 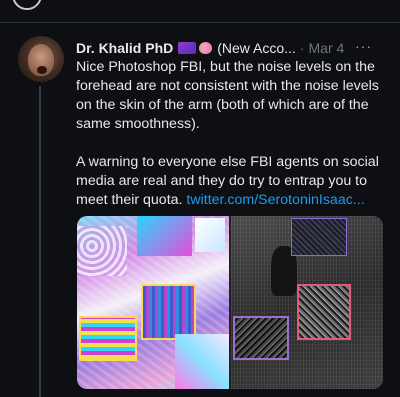 I want to click on tweet-date: Mar 4, so click(x=327, y=48).